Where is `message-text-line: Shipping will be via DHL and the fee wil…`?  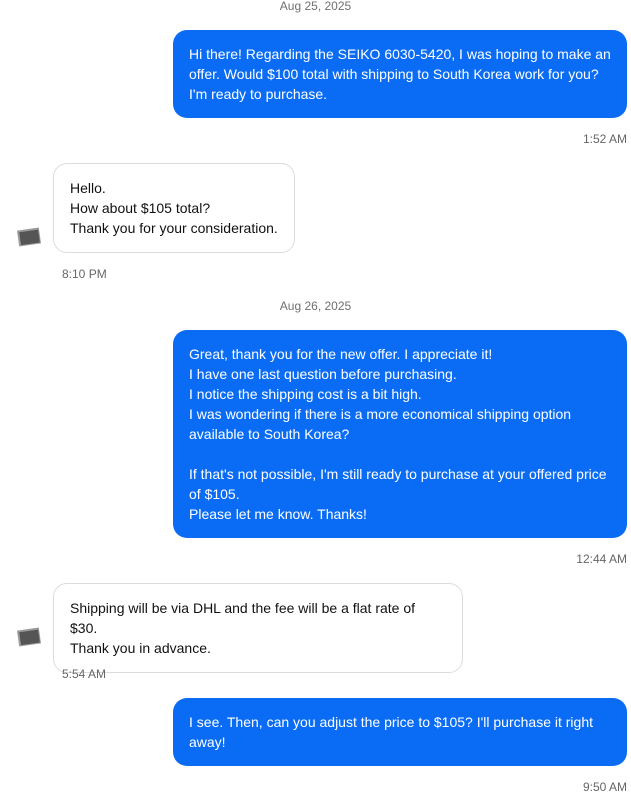
message-text-line: Shipping will be via DHL and the fee wil… is located at coordinates (243, 618).